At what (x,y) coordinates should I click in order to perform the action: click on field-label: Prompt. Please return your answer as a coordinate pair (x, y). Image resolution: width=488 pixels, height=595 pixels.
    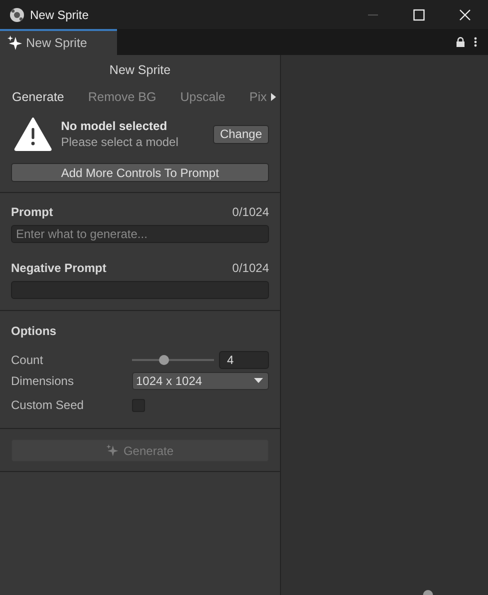
    Looking at the image, I should click on (32, 212).